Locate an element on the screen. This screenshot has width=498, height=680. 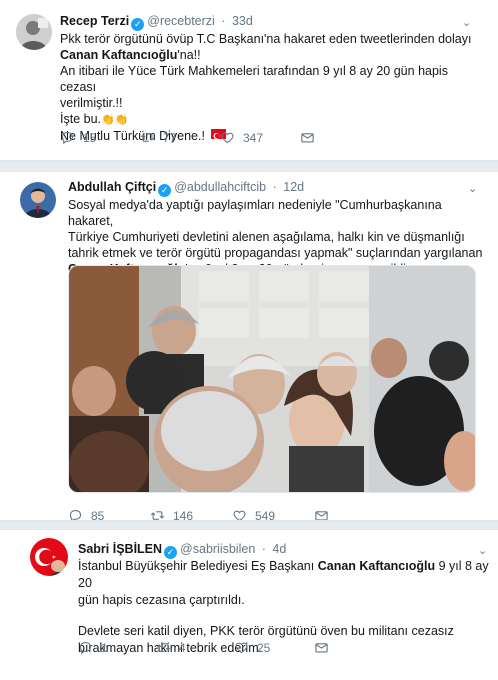
like-count: 25 is located at coordinates (264, 647).